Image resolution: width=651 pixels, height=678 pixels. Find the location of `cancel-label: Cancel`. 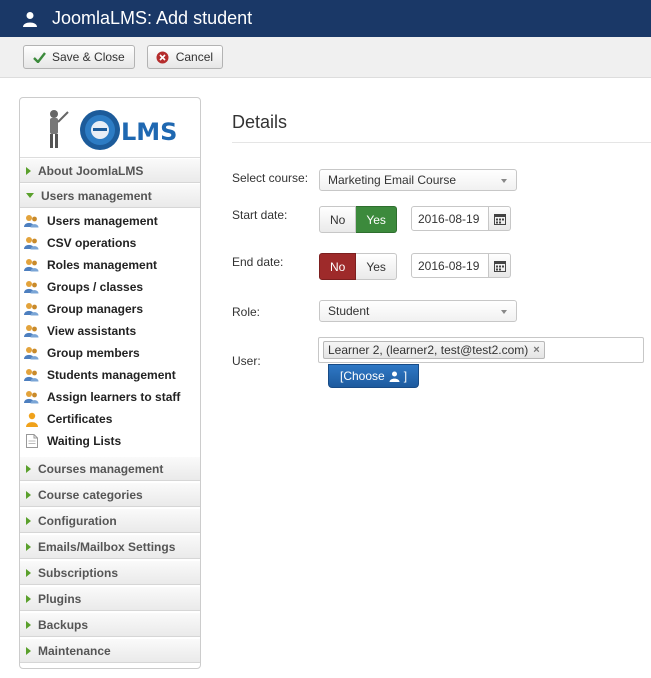

cancel-label: Cancel is located at coordinates (194, 57).